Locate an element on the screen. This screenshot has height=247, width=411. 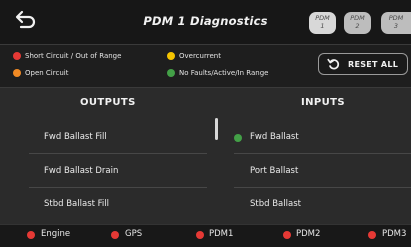
output-item: Fwd Ballast Drain is located at coordinates (81, 171).